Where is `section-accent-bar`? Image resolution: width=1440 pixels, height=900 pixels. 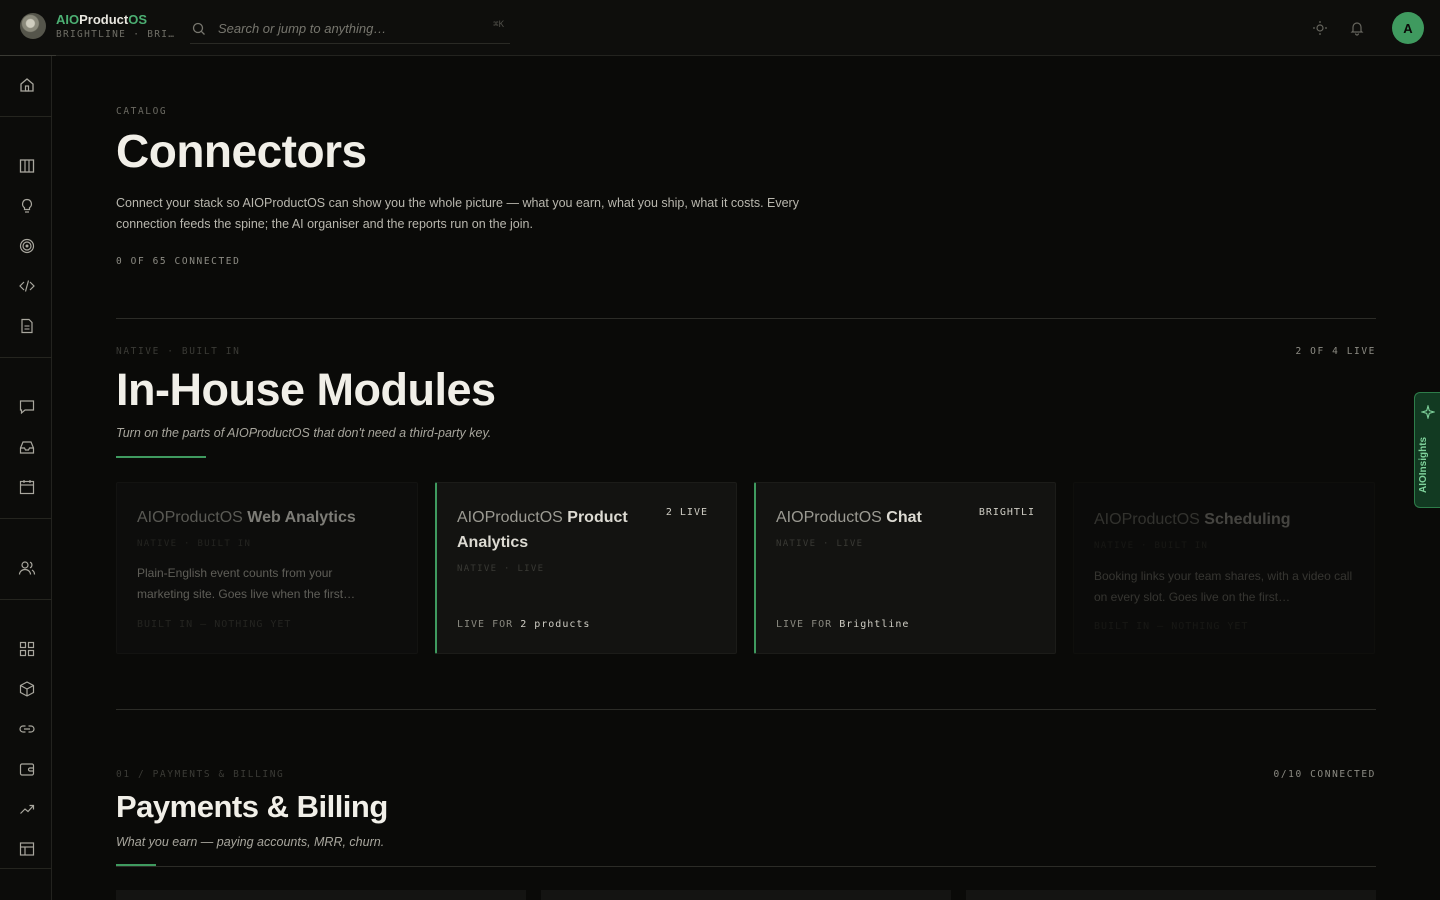
section-accent-bar is located at coordinates (161, 457).